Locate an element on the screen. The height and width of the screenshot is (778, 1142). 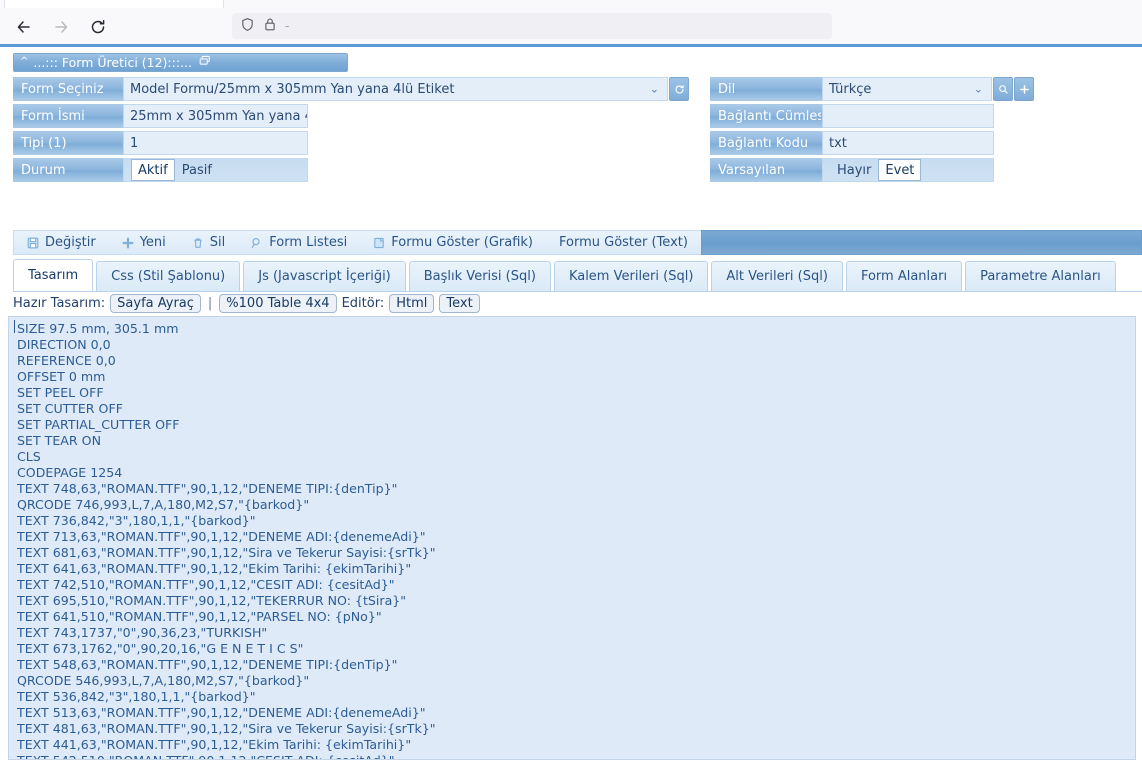
reload-icon is located at coordinates (98, 27).